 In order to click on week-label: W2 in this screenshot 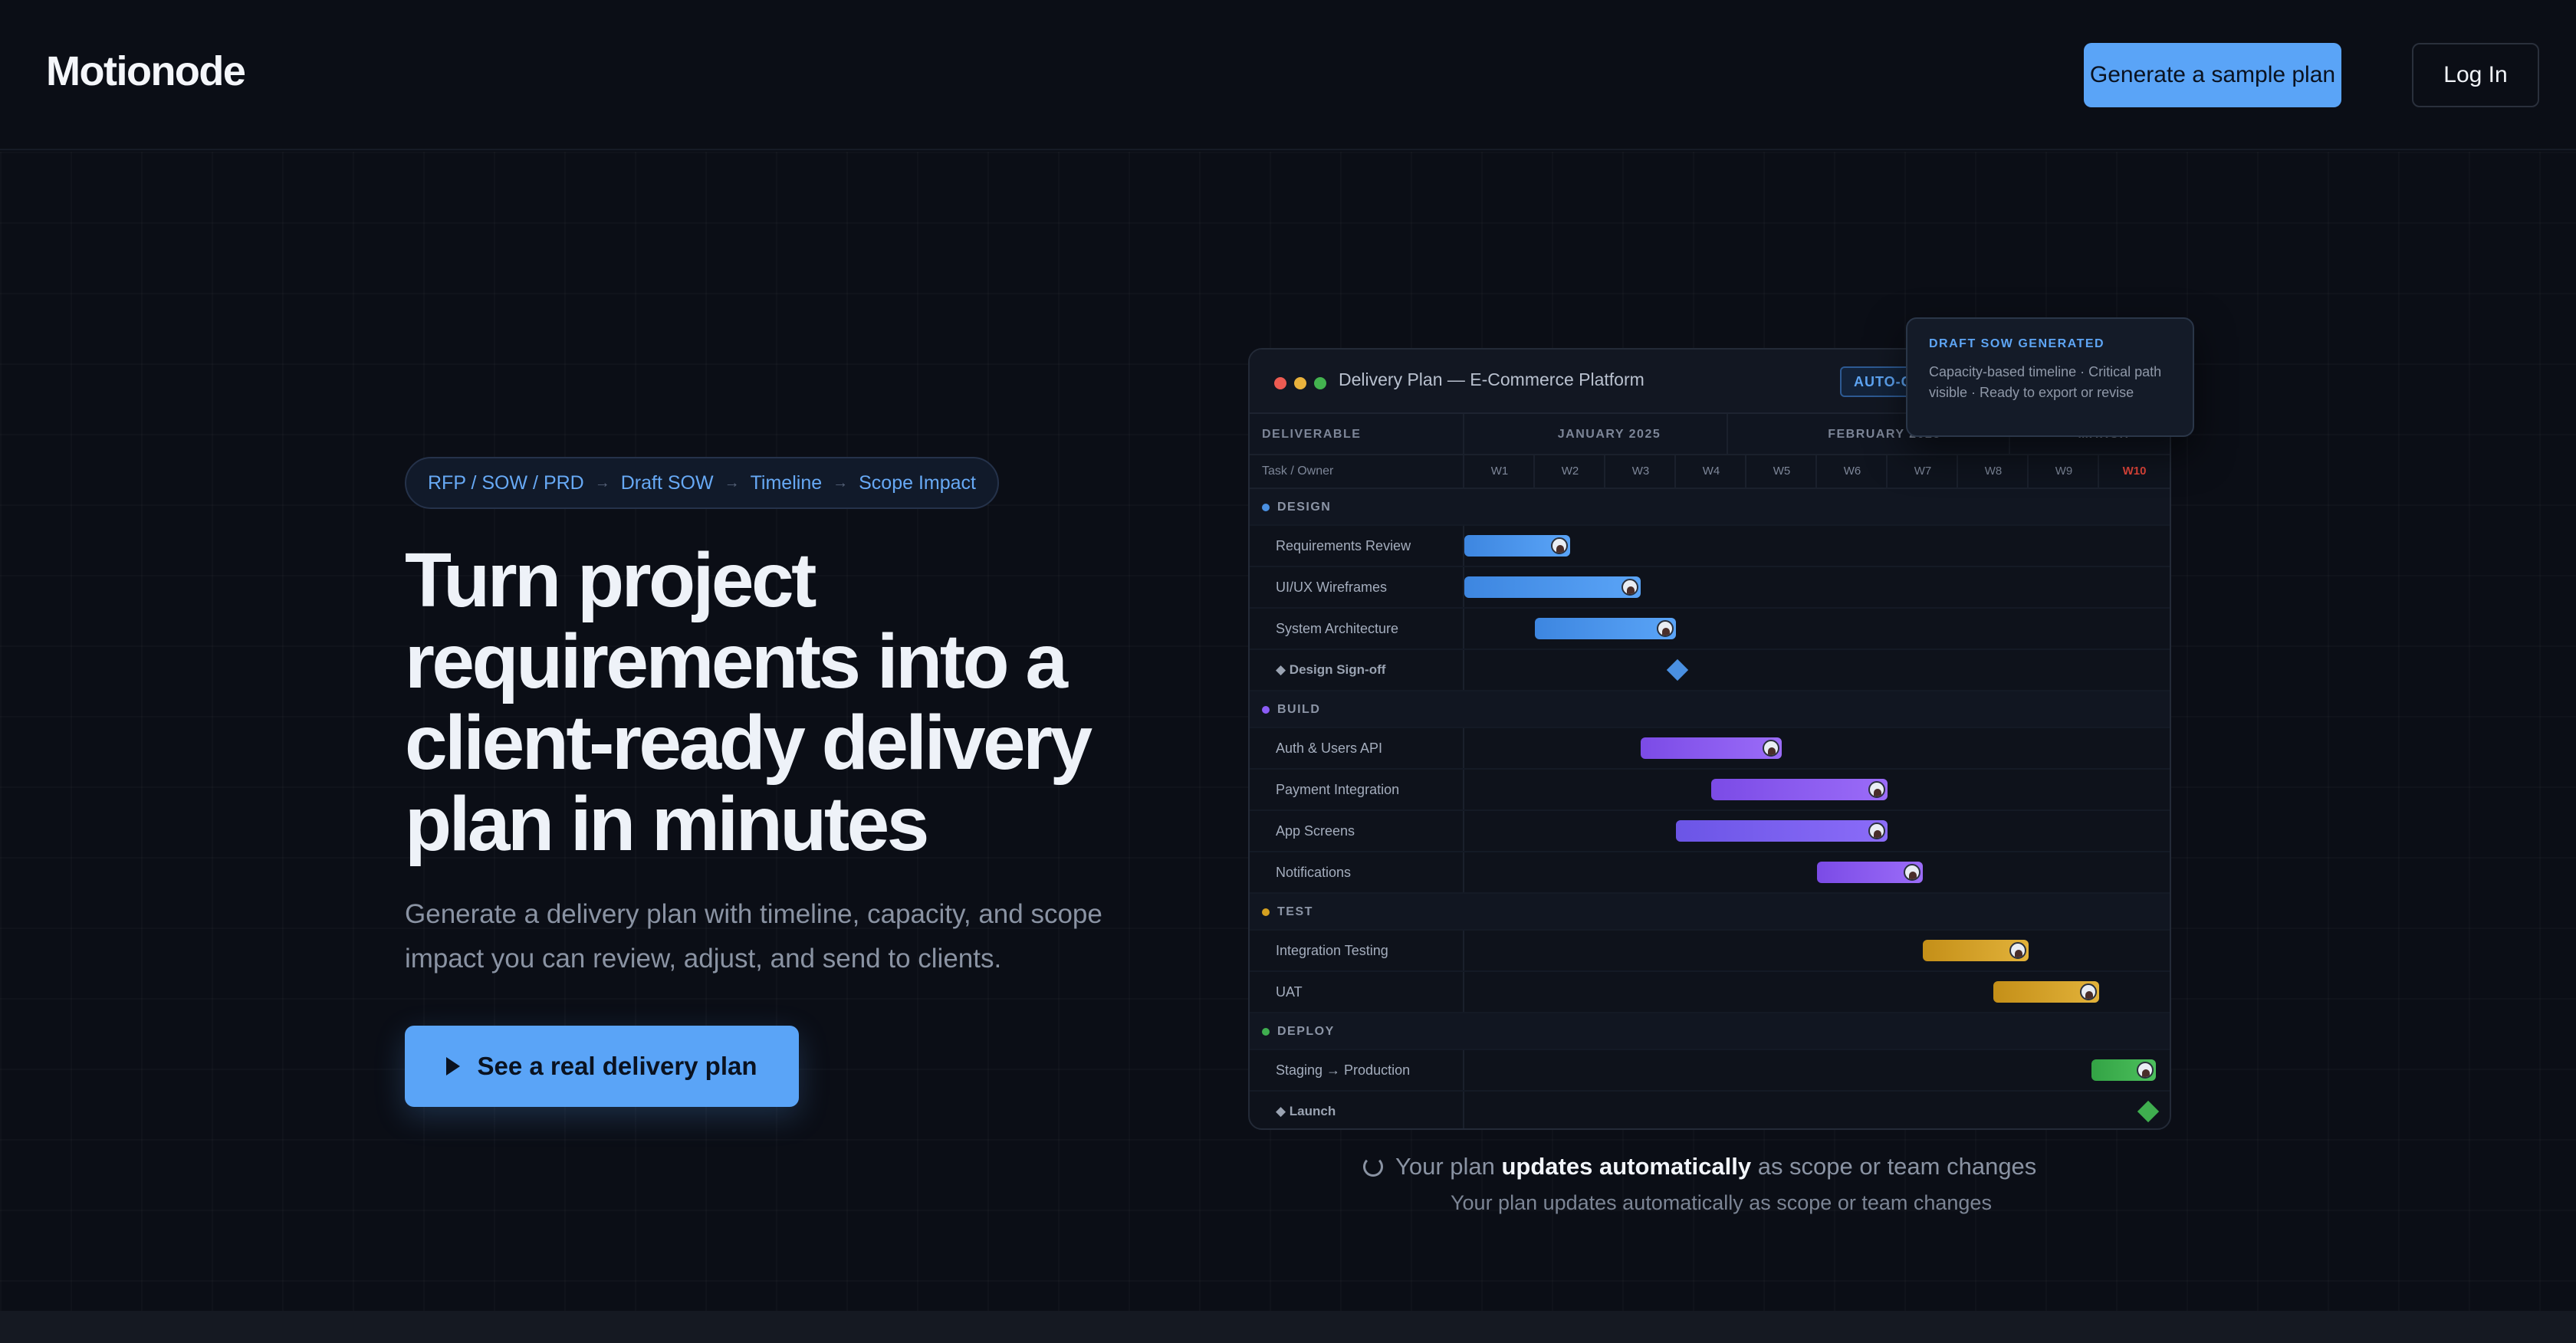, I will do `click(1570, 471)`.